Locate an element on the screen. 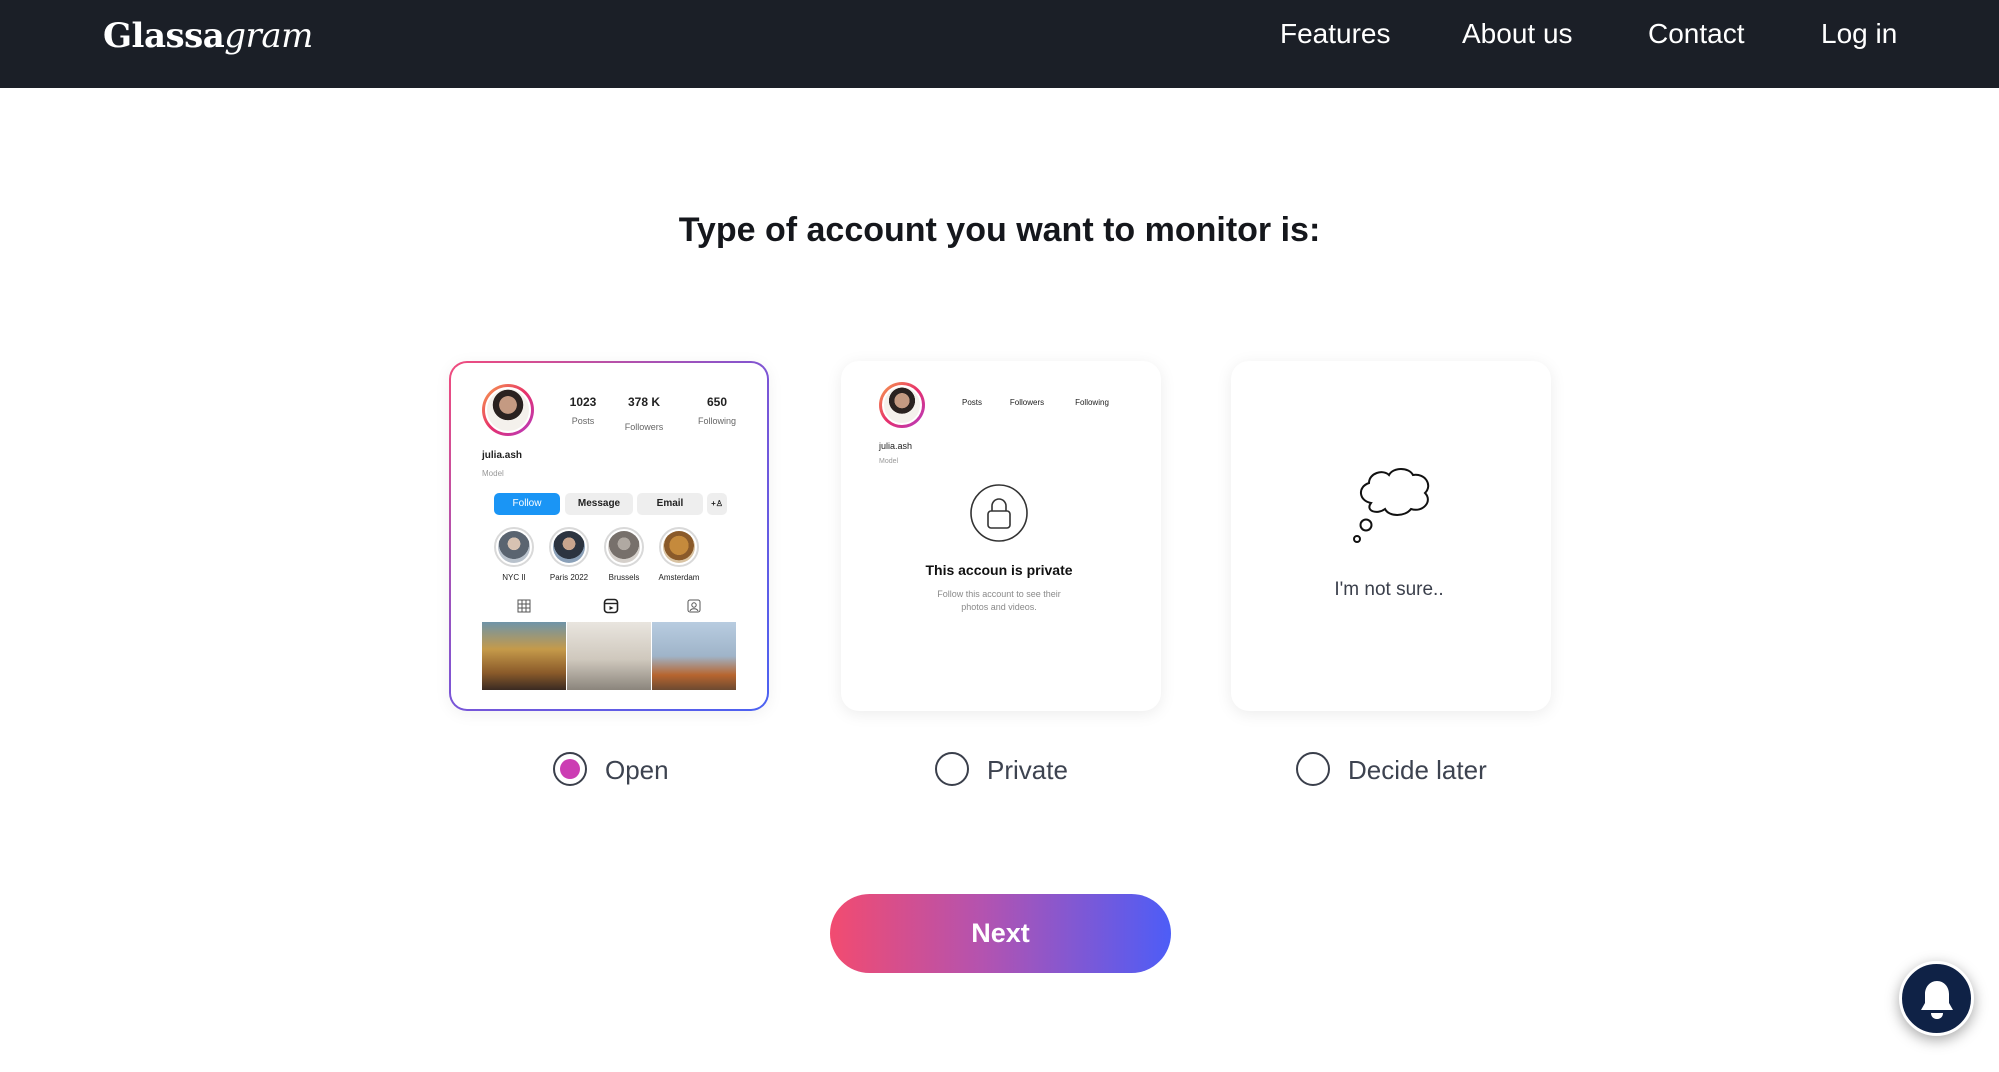 The width and height of the screenshot is (1999, 1072). highlight-label: Amsterdam is located at coordinates (679, 577).